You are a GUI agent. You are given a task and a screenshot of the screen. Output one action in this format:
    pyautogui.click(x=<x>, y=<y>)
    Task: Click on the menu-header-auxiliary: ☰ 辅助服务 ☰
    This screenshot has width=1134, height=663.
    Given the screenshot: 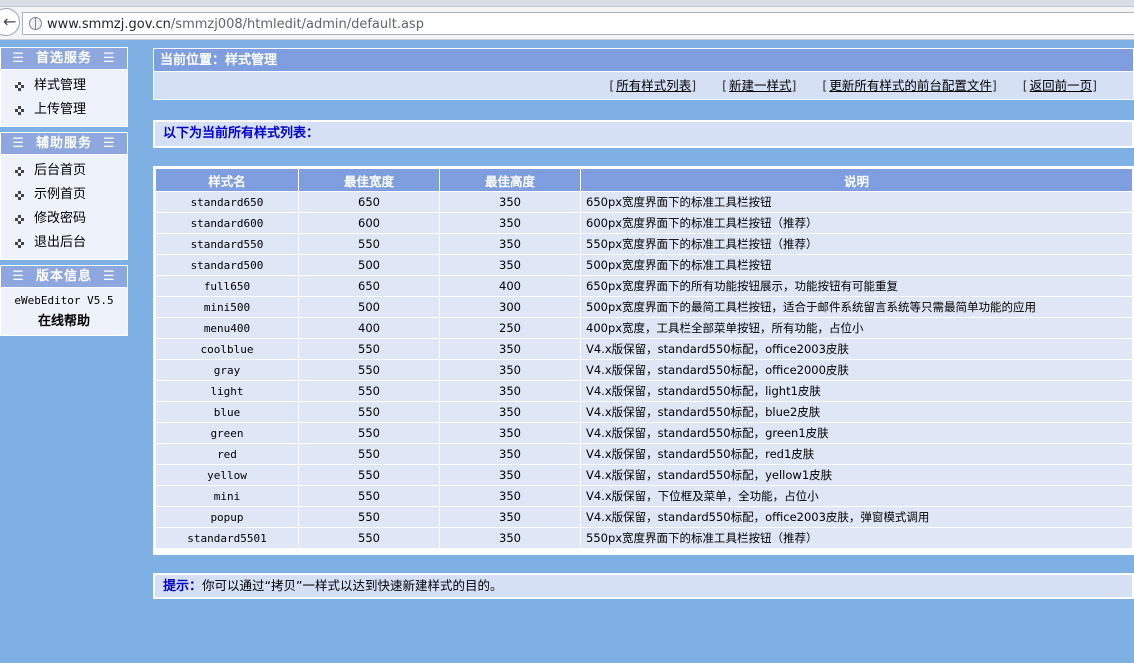 What is the action you would take?
    pyautogui.click(x=64, y=144)
    